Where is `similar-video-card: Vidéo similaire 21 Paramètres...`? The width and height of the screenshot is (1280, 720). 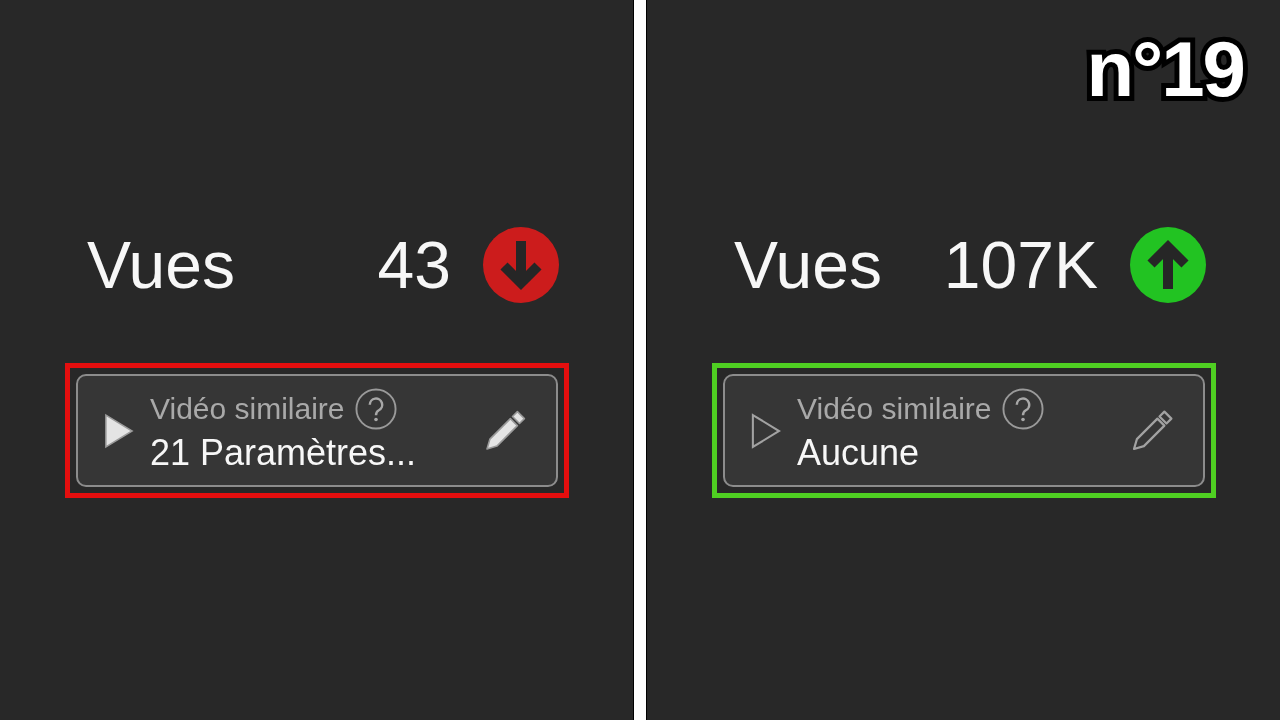
similar-video-card: Vidéo similaire 21 Paramètres... is located at coordinates (317, 430).